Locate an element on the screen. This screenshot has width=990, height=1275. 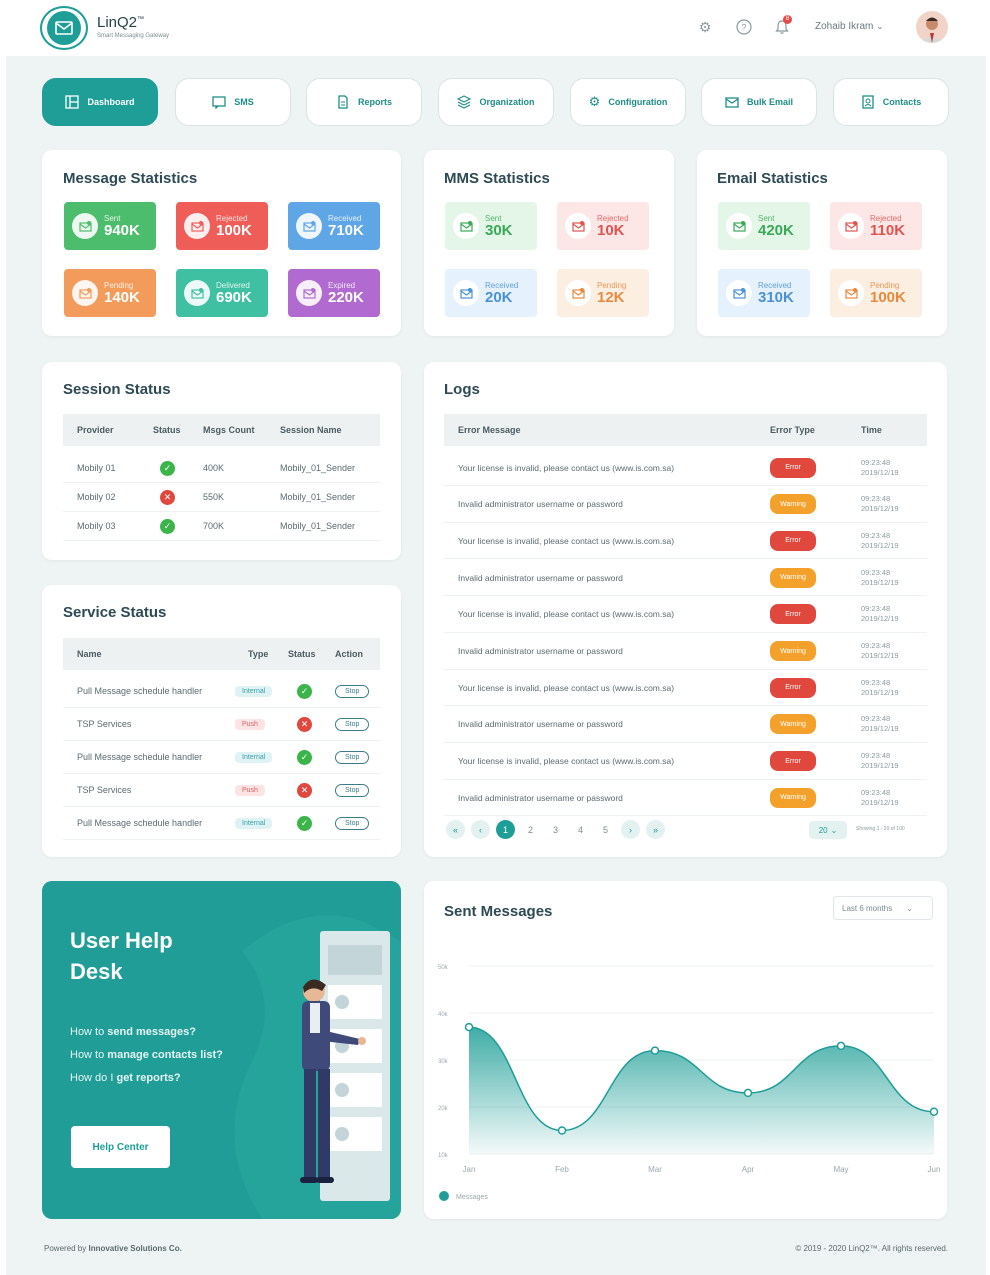
stat-tile-rejected: Rejected 110K is located at coordinates (876, 226).